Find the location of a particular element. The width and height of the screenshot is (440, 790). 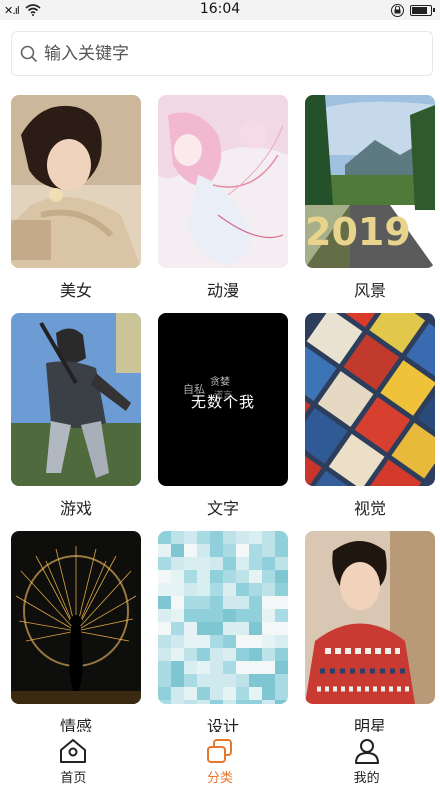

landscape-2019-text: 2019 is located at coordinates (358, 232).